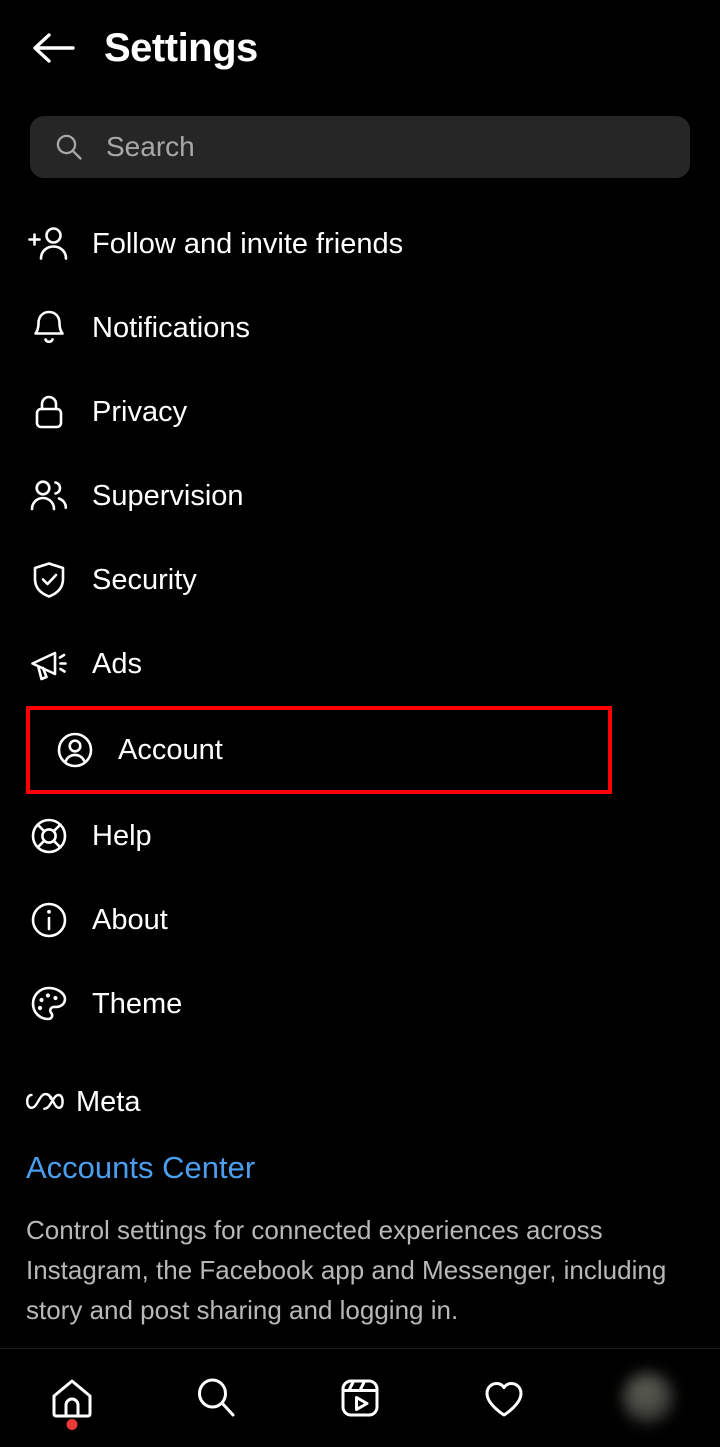 This screenshot has height=1447, width=720. What do you see at coordinates (248, 243) in the screenshot?
I see `menu-item-label: Follow and invite friends` at bounding box center [248, 243].